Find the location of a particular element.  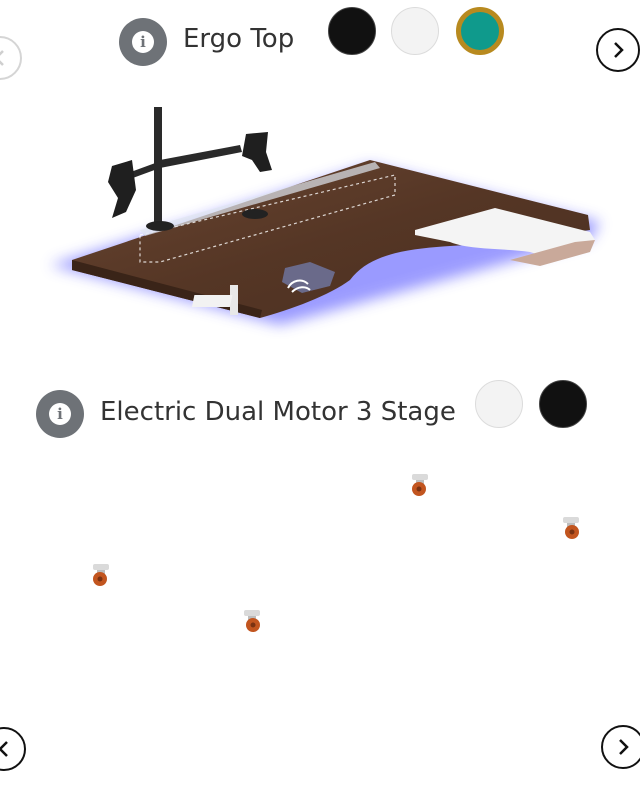

next-top-button is located at coordinates (618, 50).